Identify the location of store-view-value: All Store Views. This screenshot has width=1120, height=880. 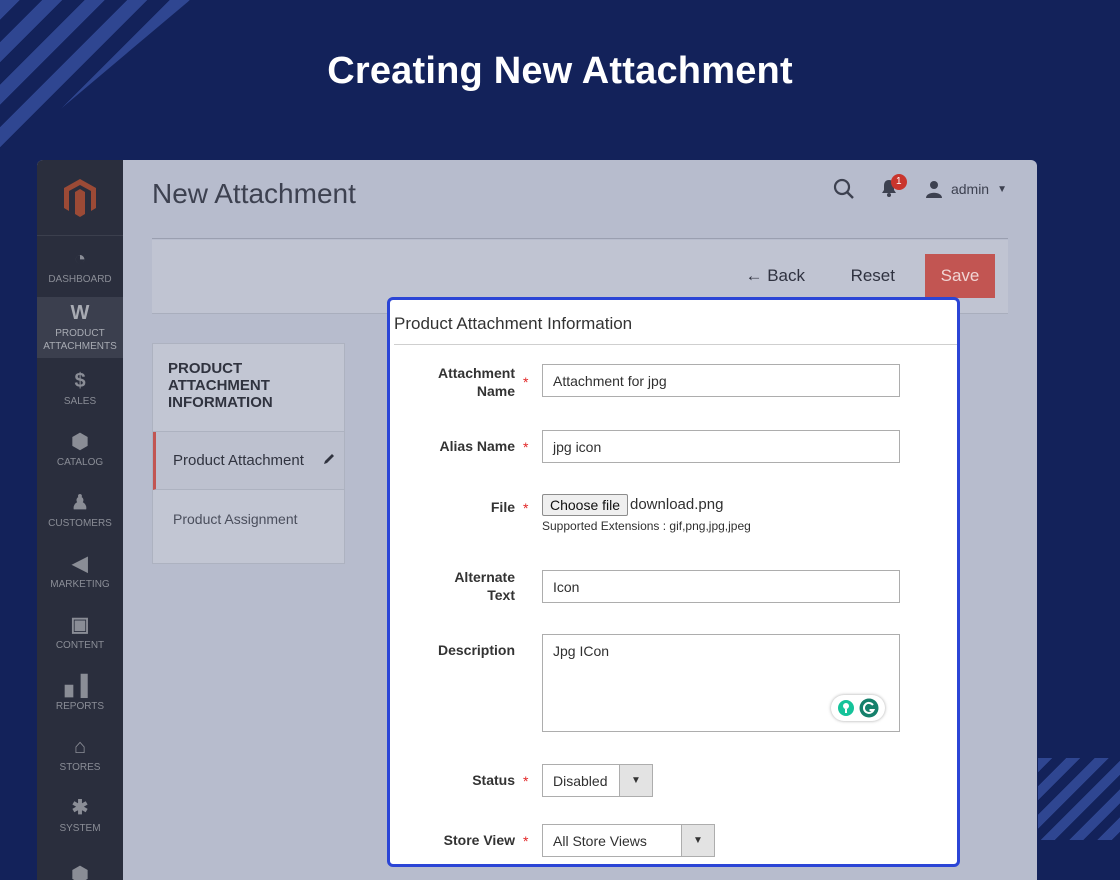
(600, 840).